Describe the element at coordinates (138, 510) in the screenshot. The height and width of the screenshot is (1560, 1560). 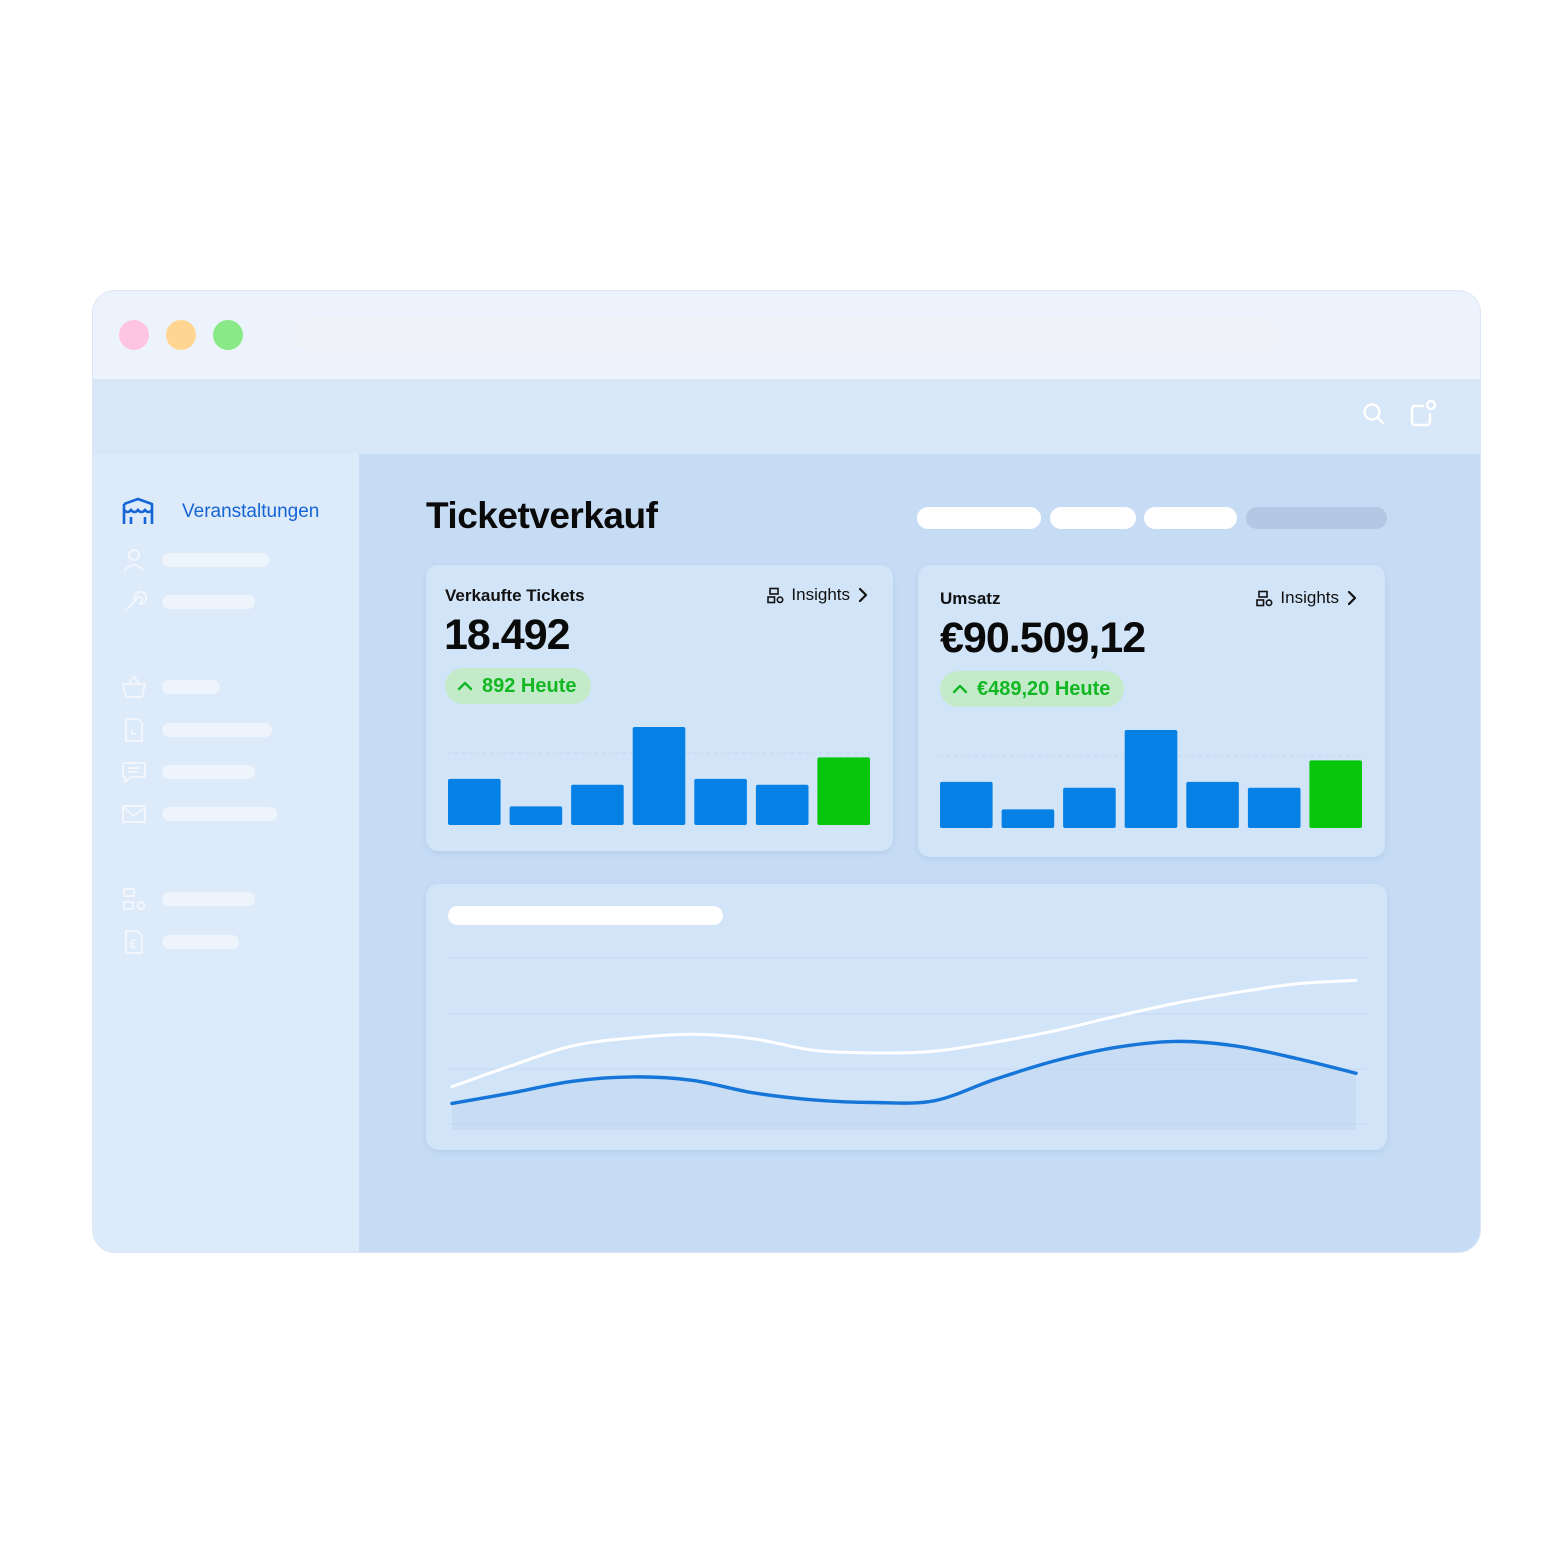
I see `event-tent-icon` at that location.